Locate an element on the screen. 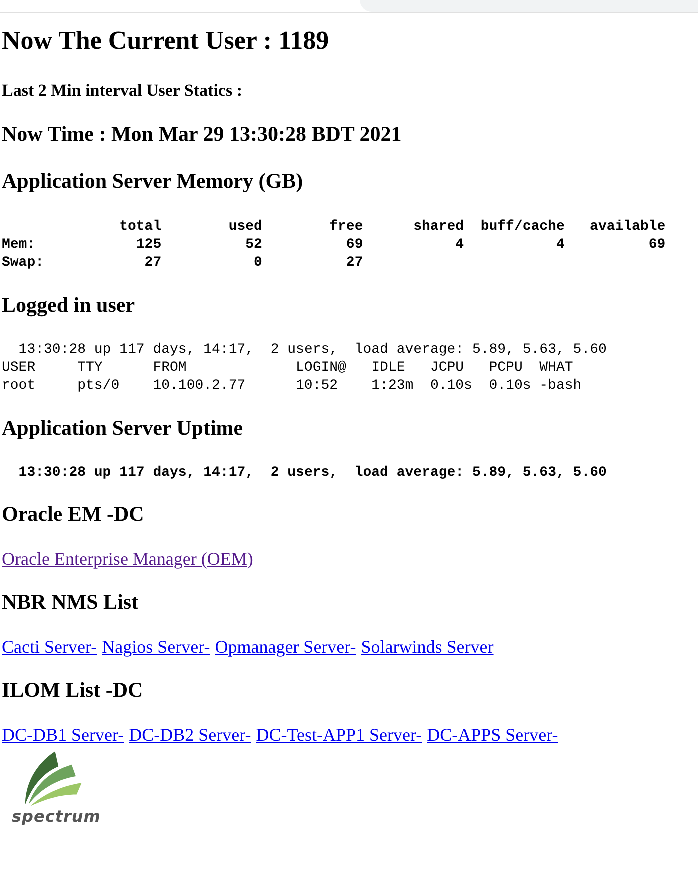 The image size is (698, 869). table-cell: pts/0 is located at coordinates (99, 386).